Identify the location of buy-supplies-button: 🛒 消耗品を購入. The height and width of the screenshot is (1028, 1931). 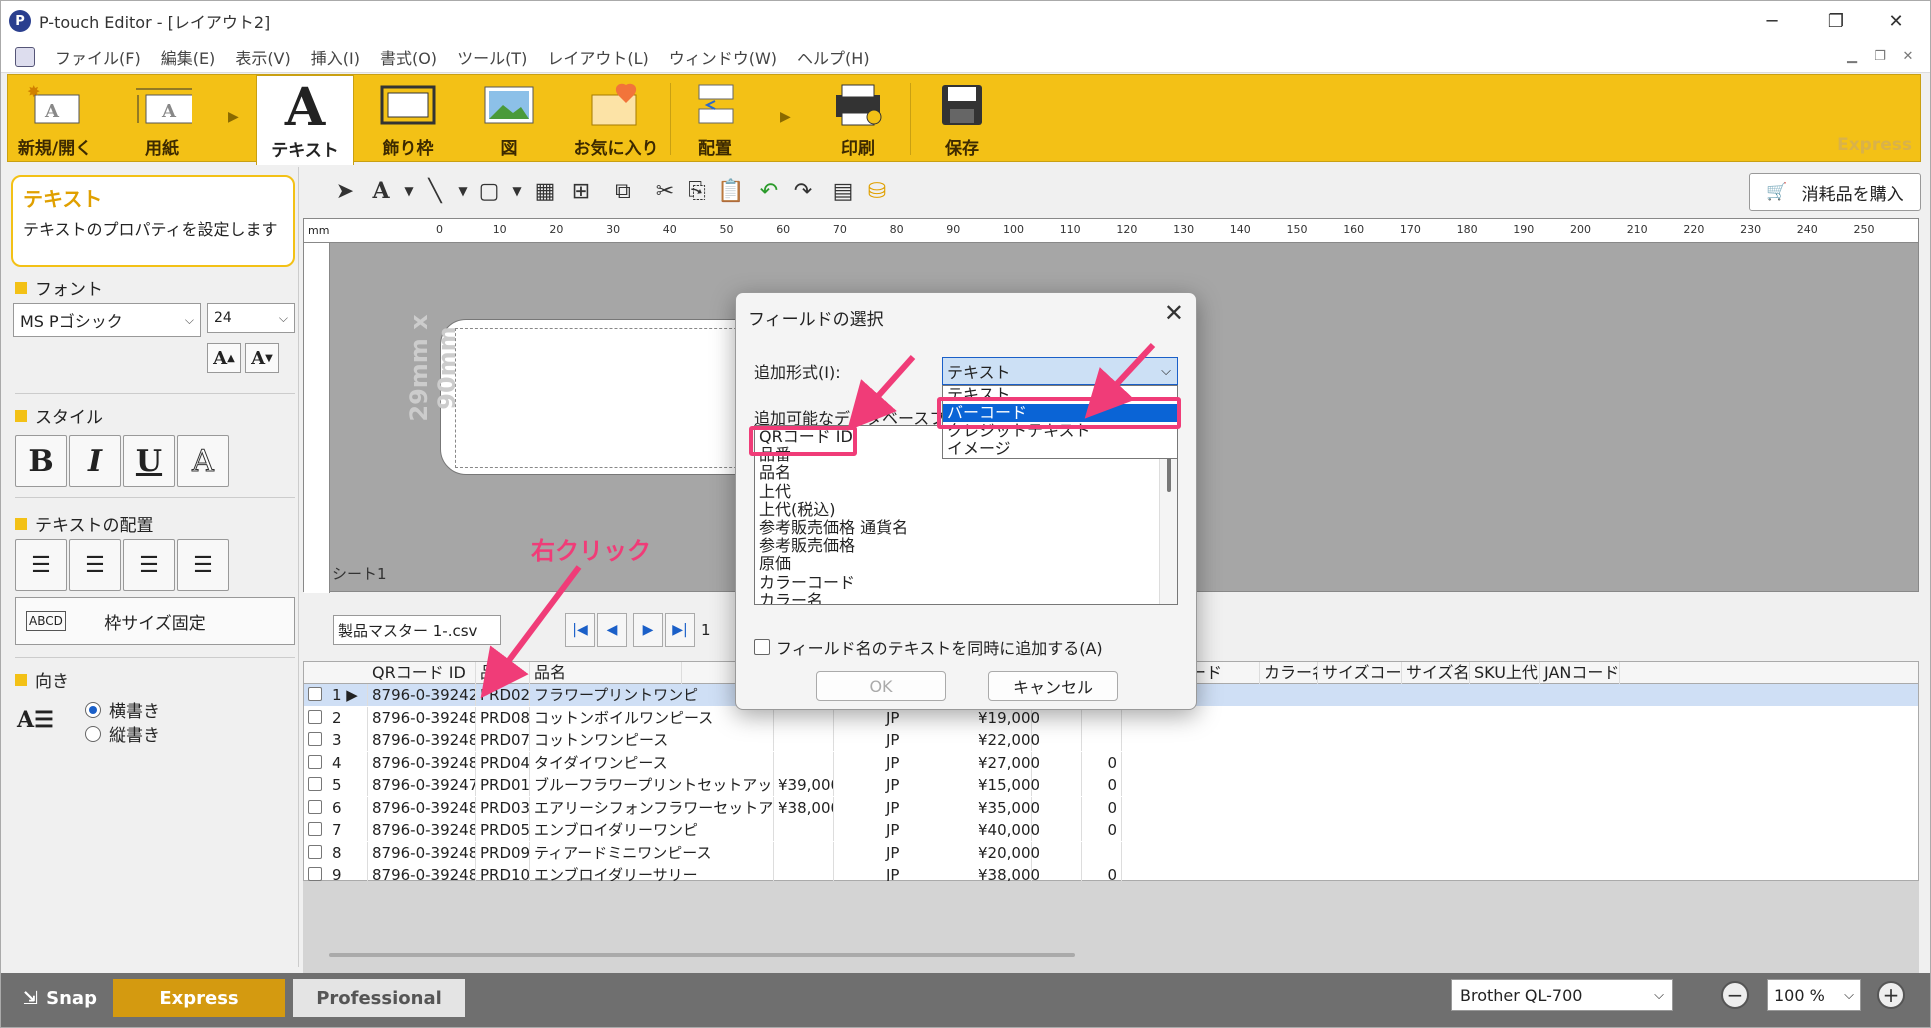
(1835, 192).